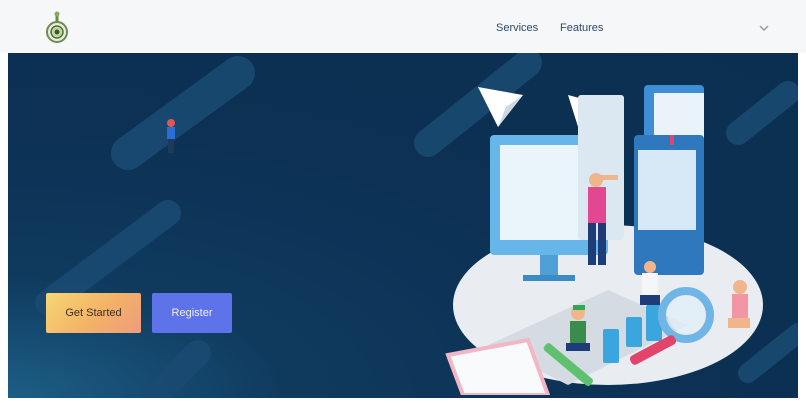 This screenshot has height=403, width=806. What do you see at coordinates (192, 313) in the screenshot?
I see `register-button: Register` at bounding box center [192, 313].